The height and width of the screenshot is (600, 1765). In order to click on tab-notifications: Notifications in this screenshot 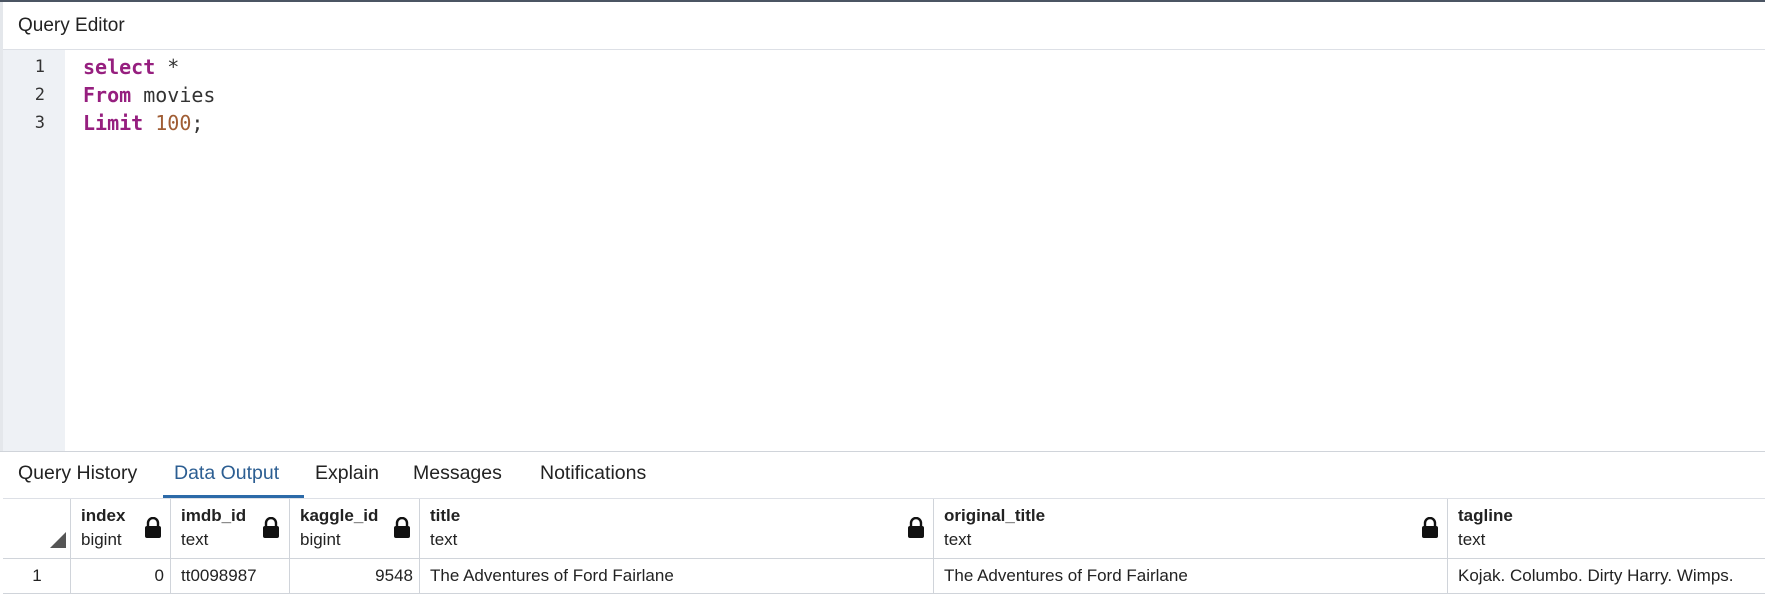, I will do `click(593, 476)`.